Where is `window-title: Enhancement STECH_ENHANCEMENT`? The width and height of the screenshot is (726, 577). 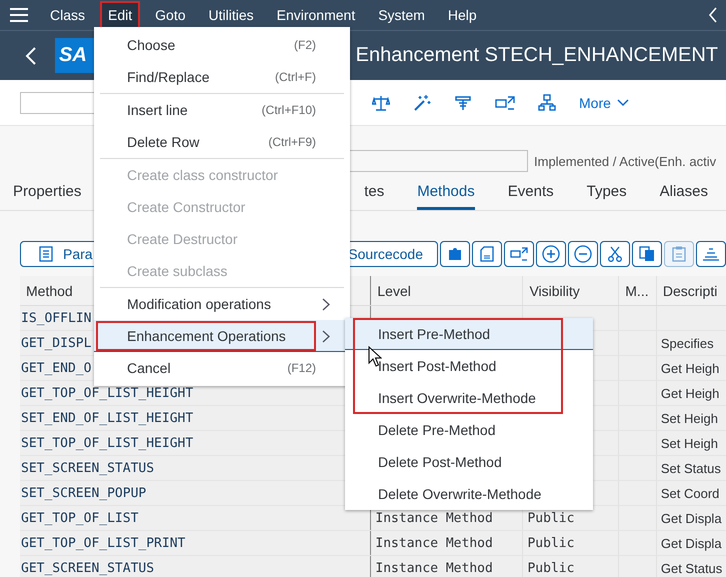 window-title: Enhancement STECH_ENHANCEMENT is located at coordinates (537, 55).